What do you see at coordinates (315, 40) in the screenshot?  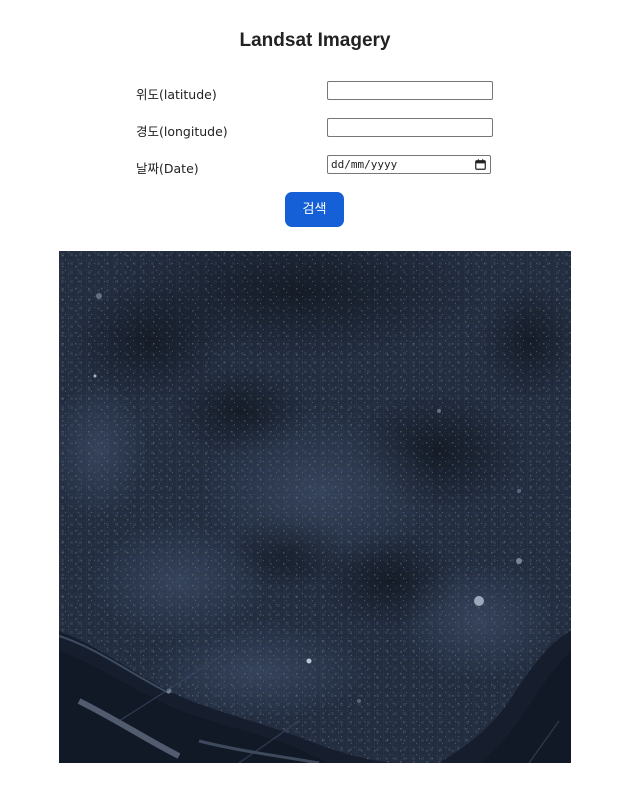 I see `page-title: Landsat Imagery` at bounding box center [315, 40].